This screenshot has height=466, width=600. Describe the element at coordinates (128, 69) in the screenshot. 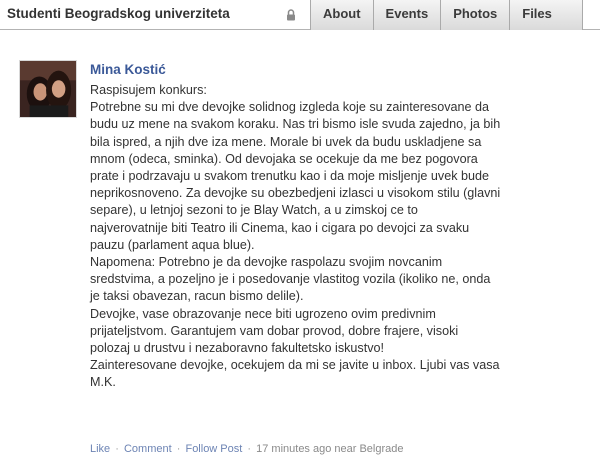

I see `post-author: Mina Kostić` at that location.